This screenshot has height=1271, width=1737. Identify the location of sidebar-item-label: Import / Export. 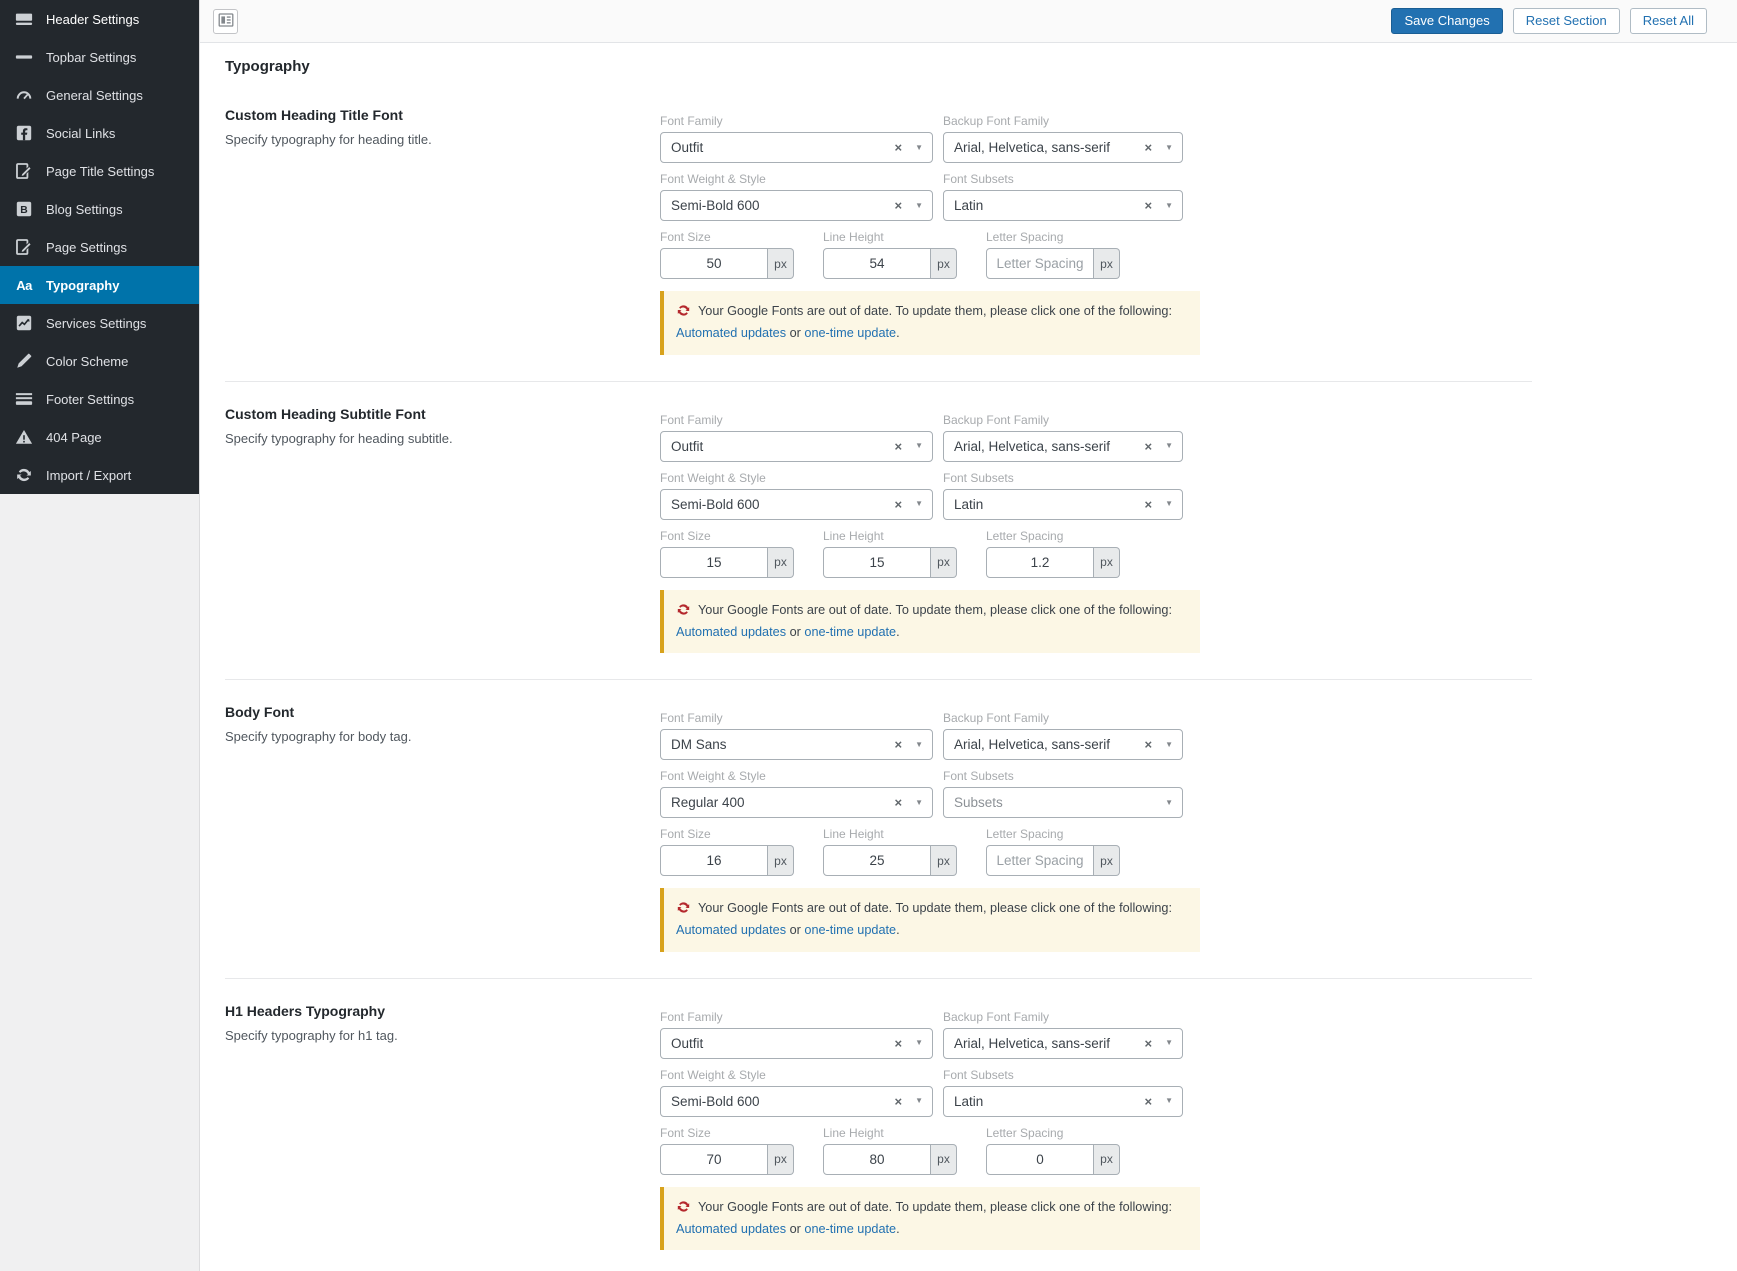
(89, 475).